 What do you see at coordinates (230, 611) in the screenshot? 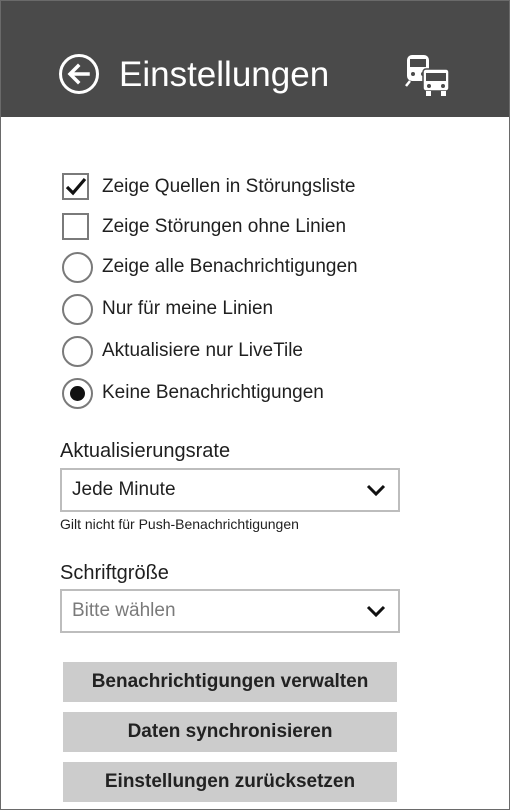
I see `font-size-select: Bitte wählen` at bounding box center [230, 611].